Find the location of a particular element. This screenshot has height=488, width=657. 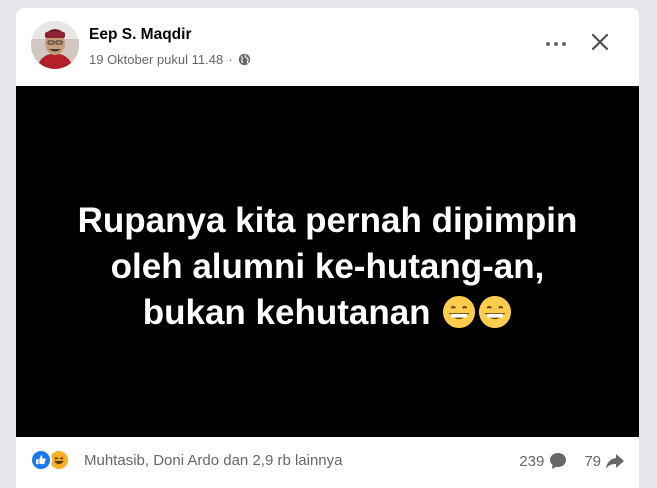

post-meta: 19 Oktober pukul 11.48 · is located at coordinates (170, 59).